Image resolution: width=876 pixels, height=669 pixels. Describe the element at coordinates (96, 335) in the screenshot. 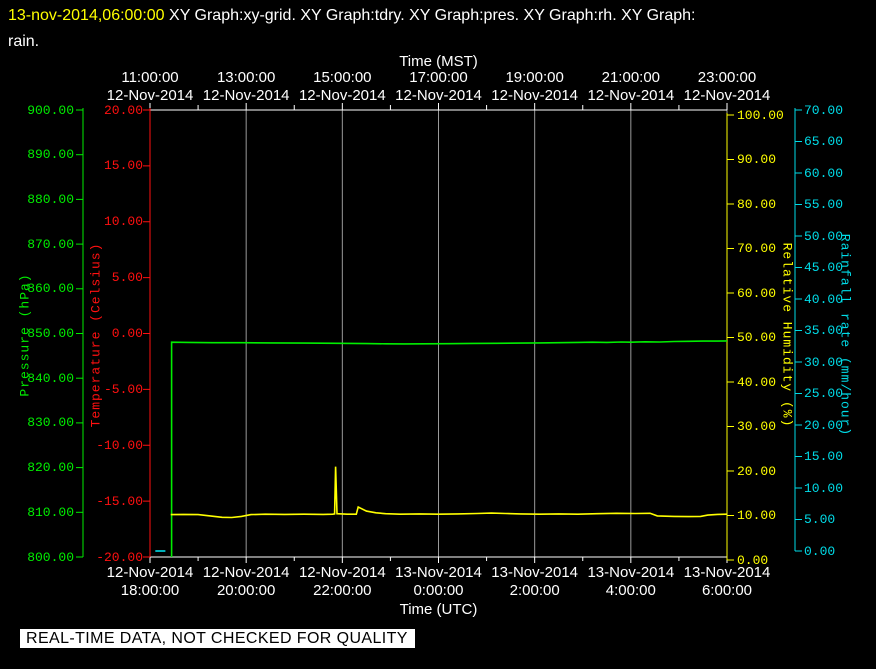

I see `temperature-axis-title: Temperature (Celsius)` at that location.